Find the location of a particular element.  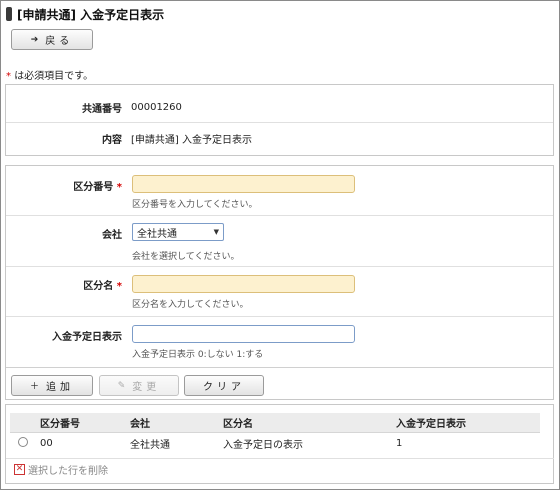

chevron-down-icon: ▼ is located at coordinates (216, 232).